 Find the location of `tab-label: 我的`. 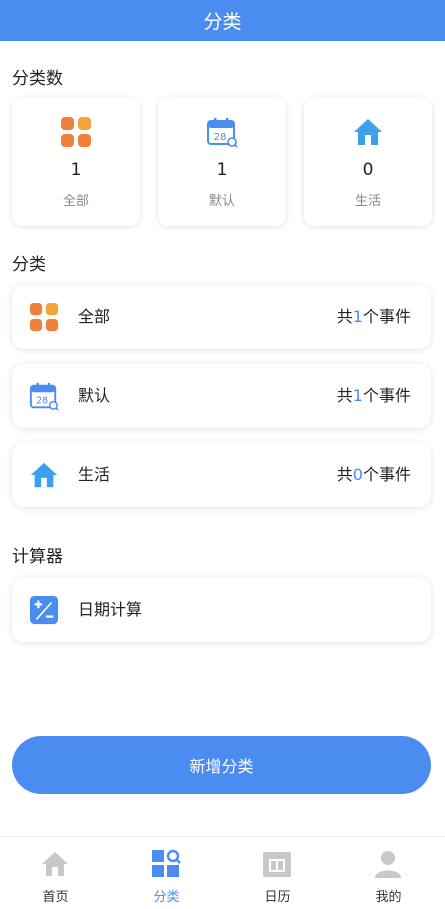

tab-label: 我的 is located at coordinates (388, 897).